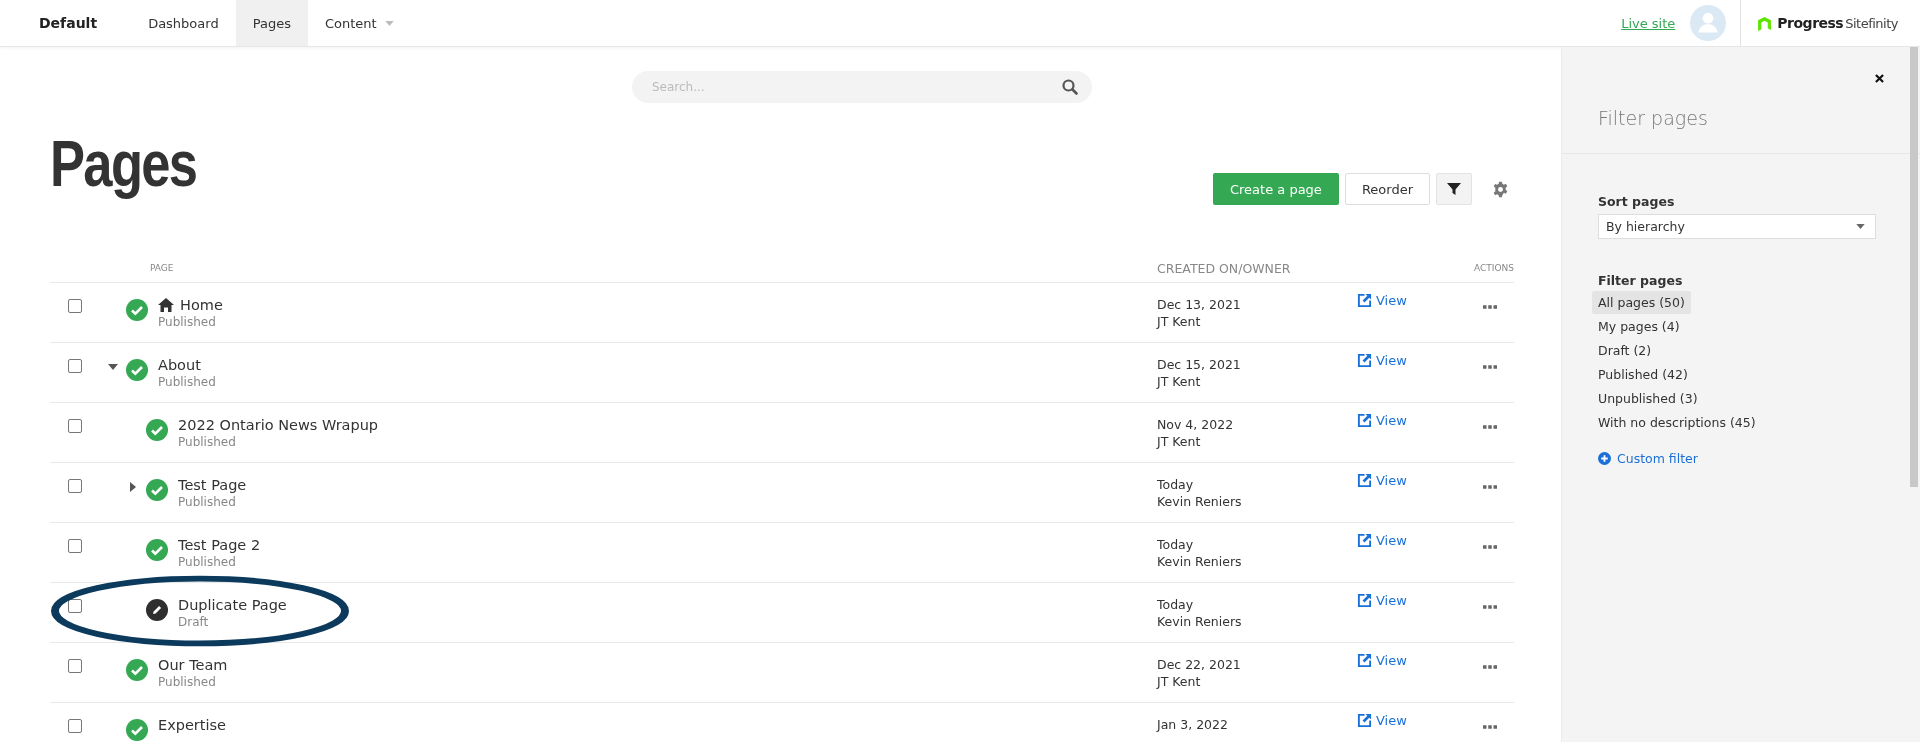 The image size is (1920, 742). What do you see at coordinates (212, 485) in the screenshot?
I see `page-title-link: Test Page` at bounding box center [212, 485].